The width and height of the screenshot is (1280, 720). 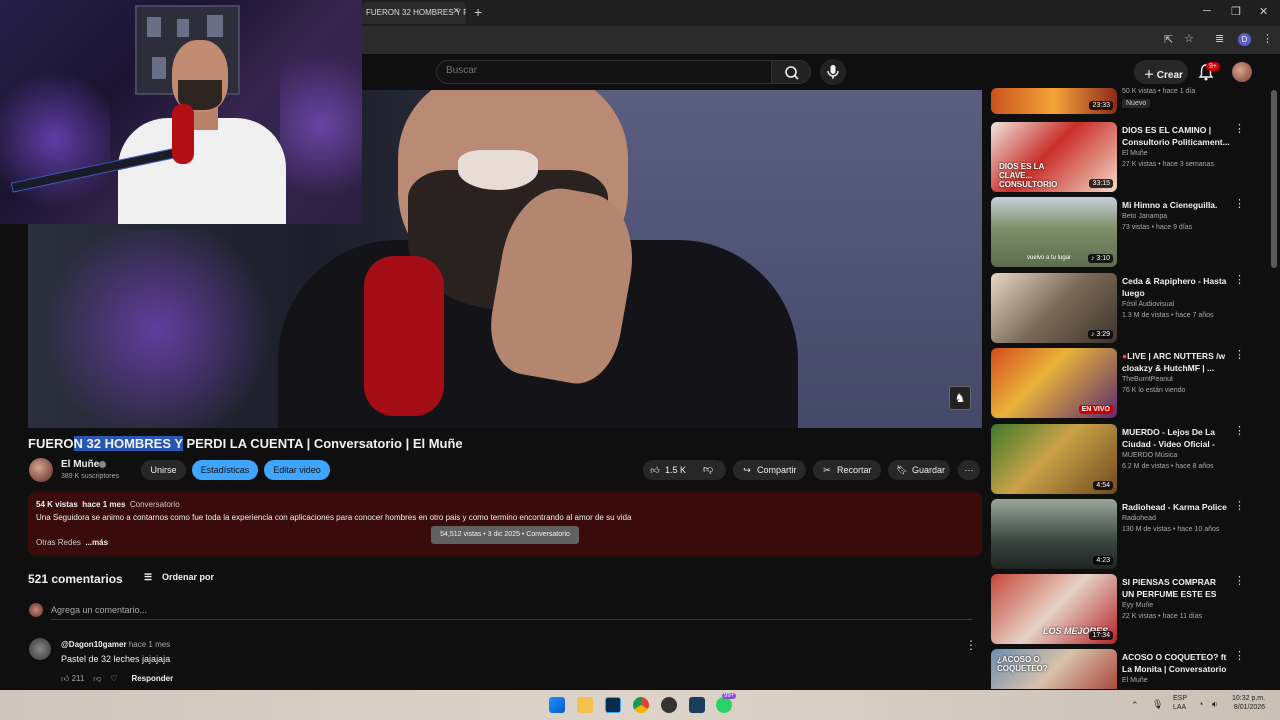 What do you see at coordinates (833, 72) in the screenshot?
I see `voice-search-button` at bounding box center [833, 72].